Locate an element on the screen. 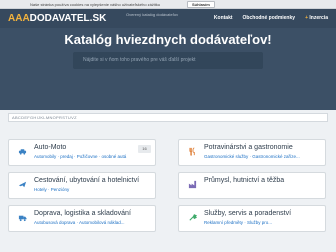  nav-contact: Kontakt is located at coordinates (223, 18).